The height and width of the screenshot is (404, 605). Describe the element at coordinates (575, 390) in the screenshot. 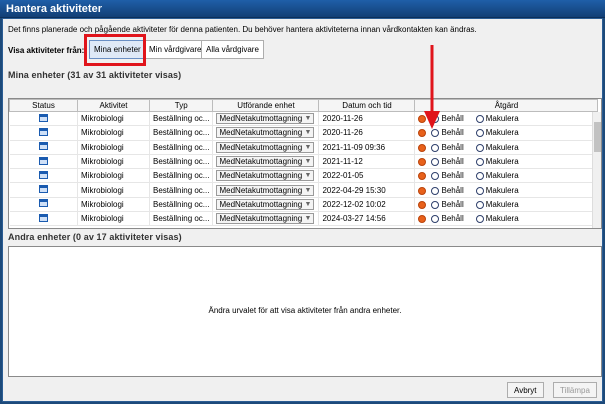

I see `apply-button: Tillämpa` at that location.